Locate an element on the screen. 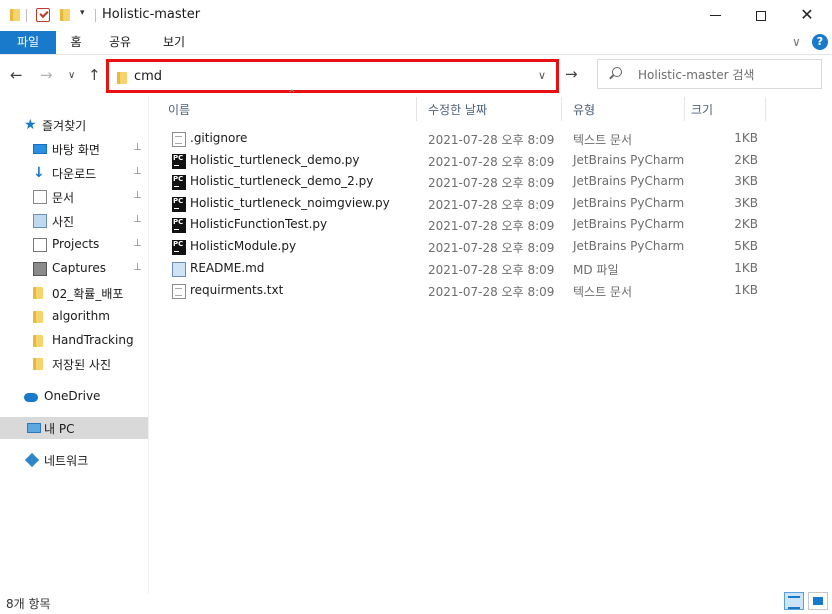  markdown-file-icon is located at coordinates (179, 269).